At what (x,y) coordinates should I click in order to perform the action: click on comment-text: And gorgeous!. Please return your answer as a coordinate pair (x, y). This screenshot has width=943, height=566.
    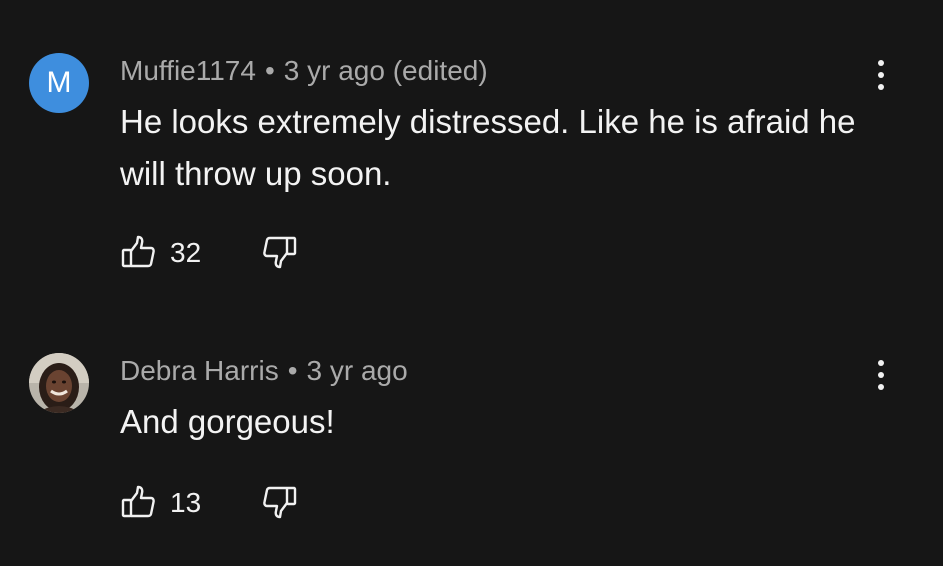
    Looking at the image, I should click on (227, 421).